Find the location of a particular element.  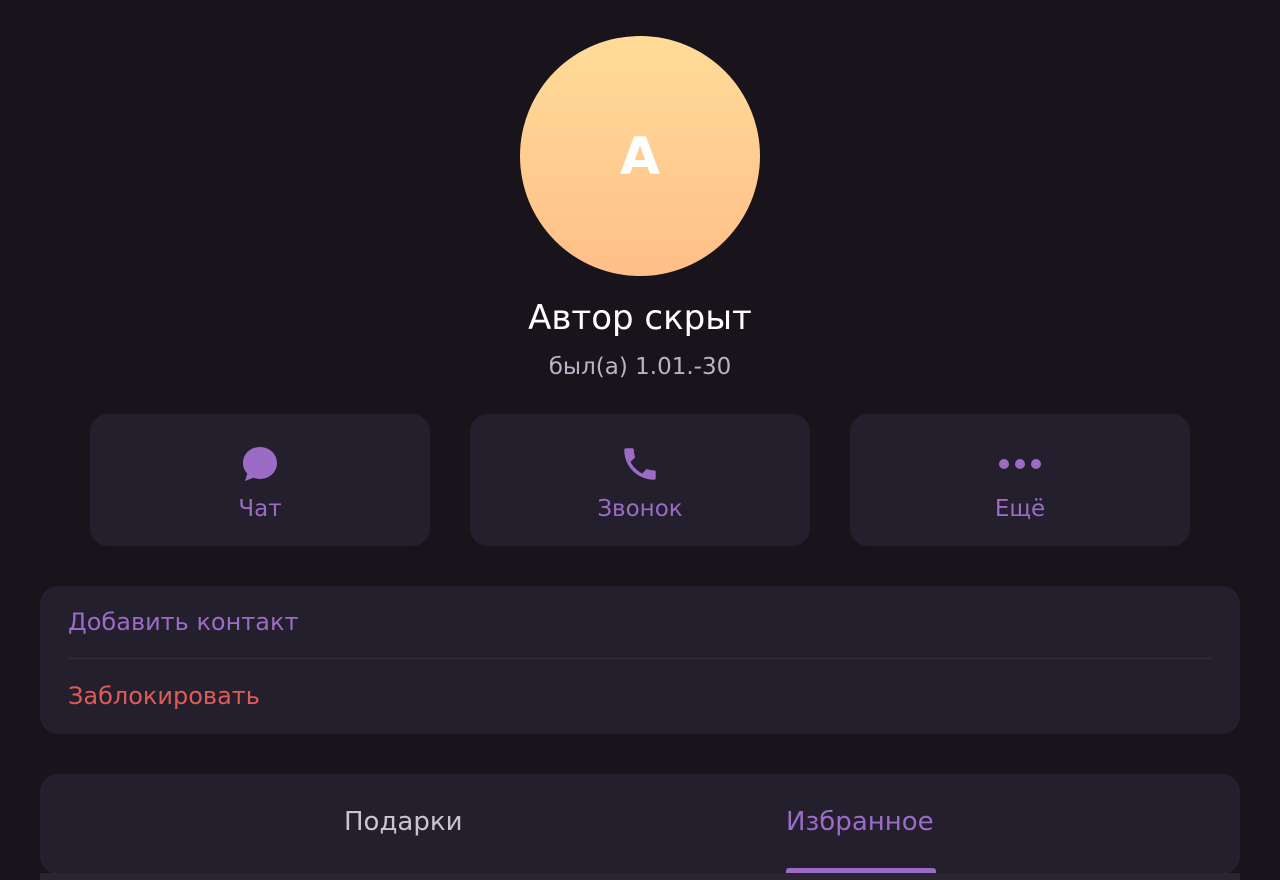

more-dots-icon is located at coordinates (1020, 464).